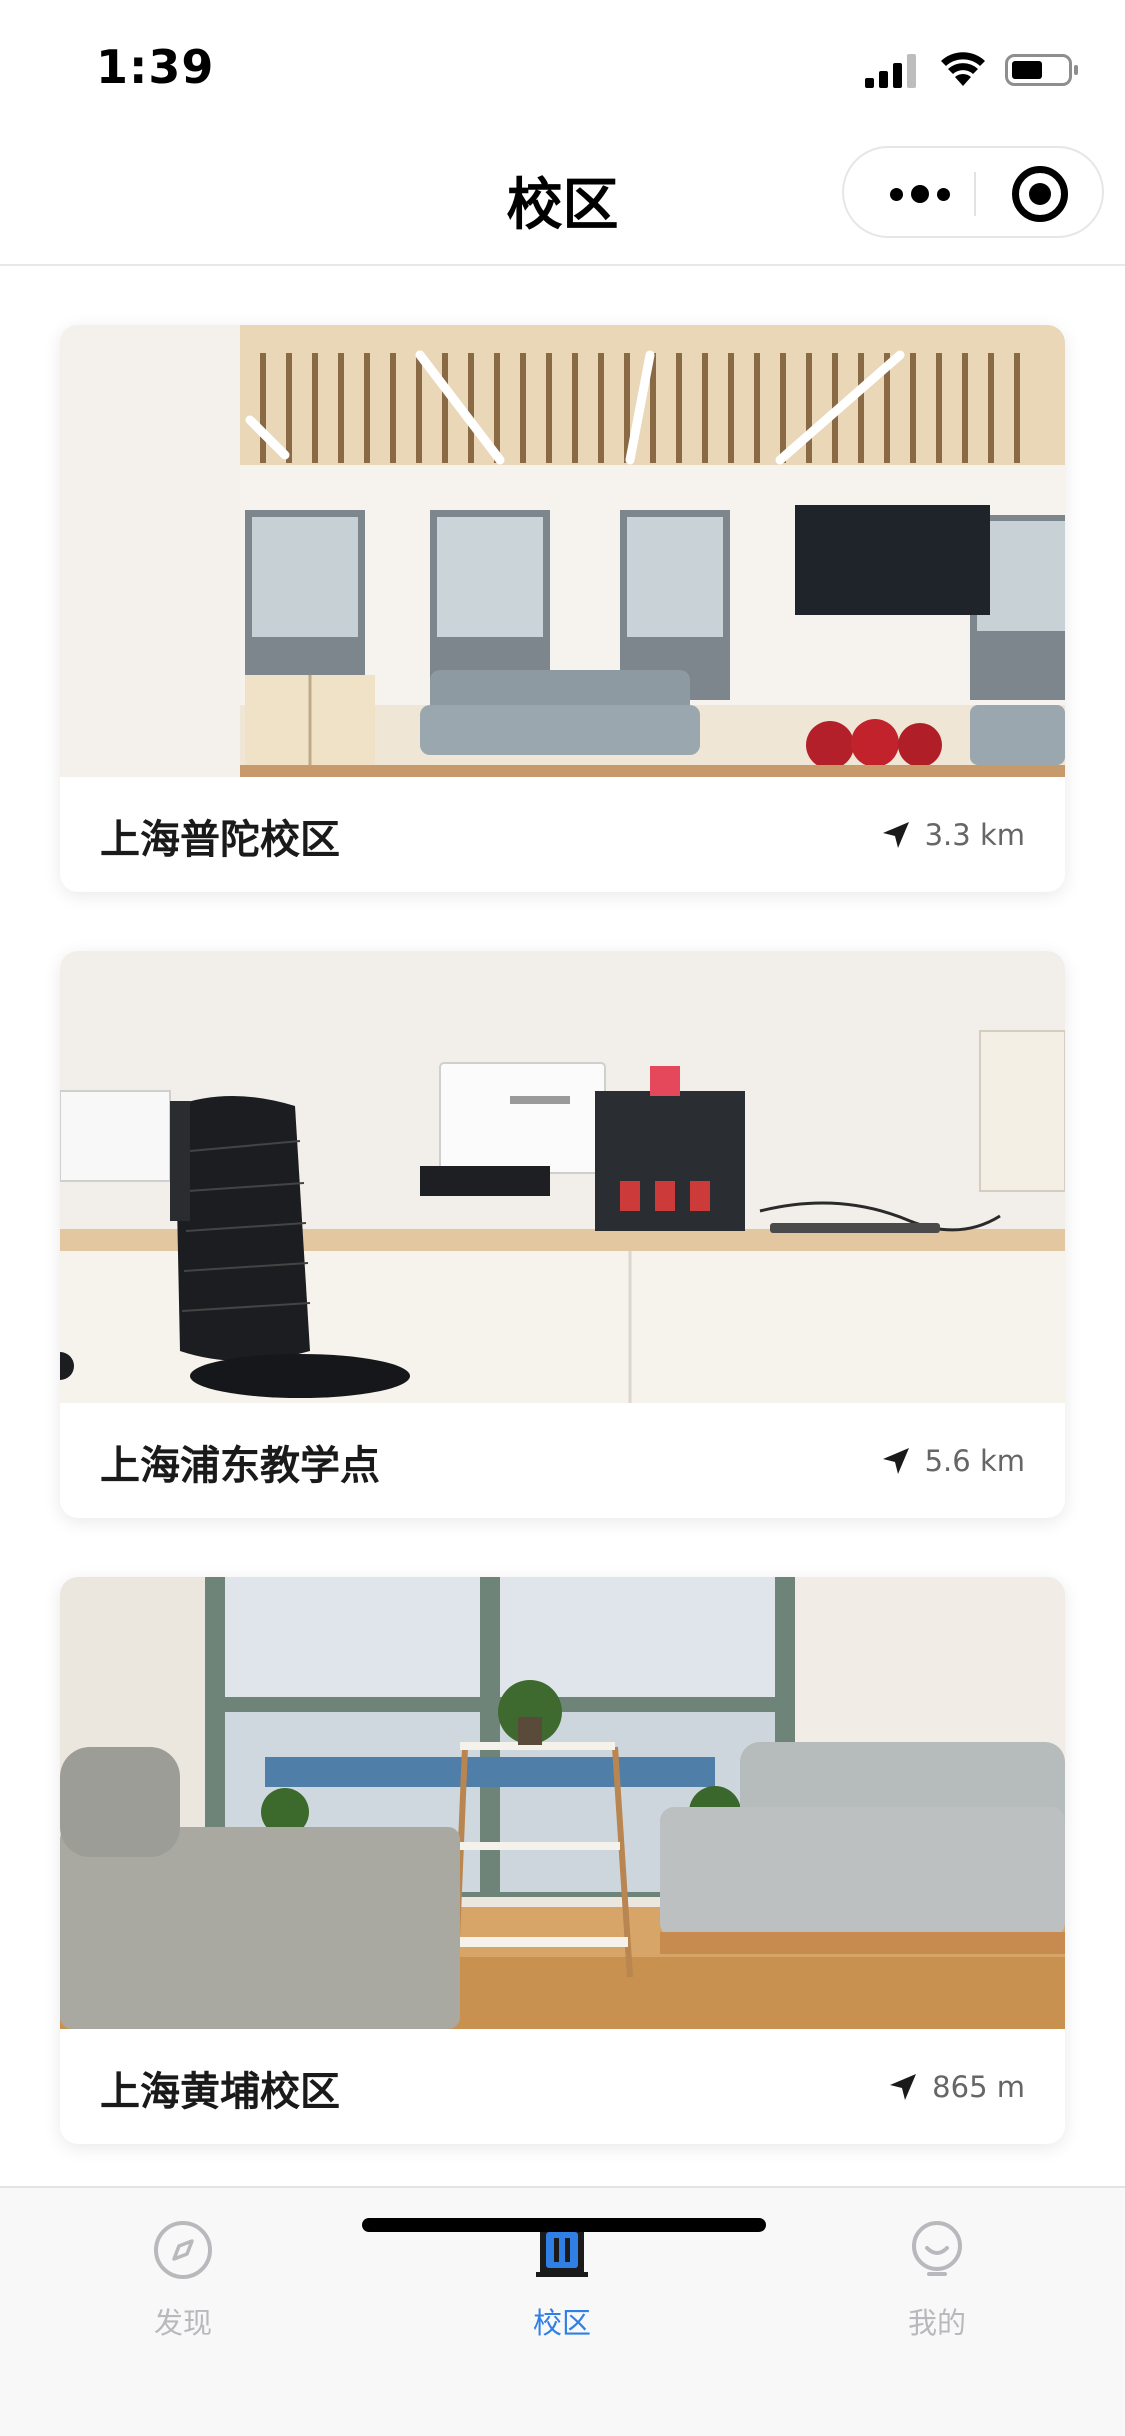  Describe the element at coordinates (182, 2323) in the screenshot. I see `tab-label: 发现` at that location.